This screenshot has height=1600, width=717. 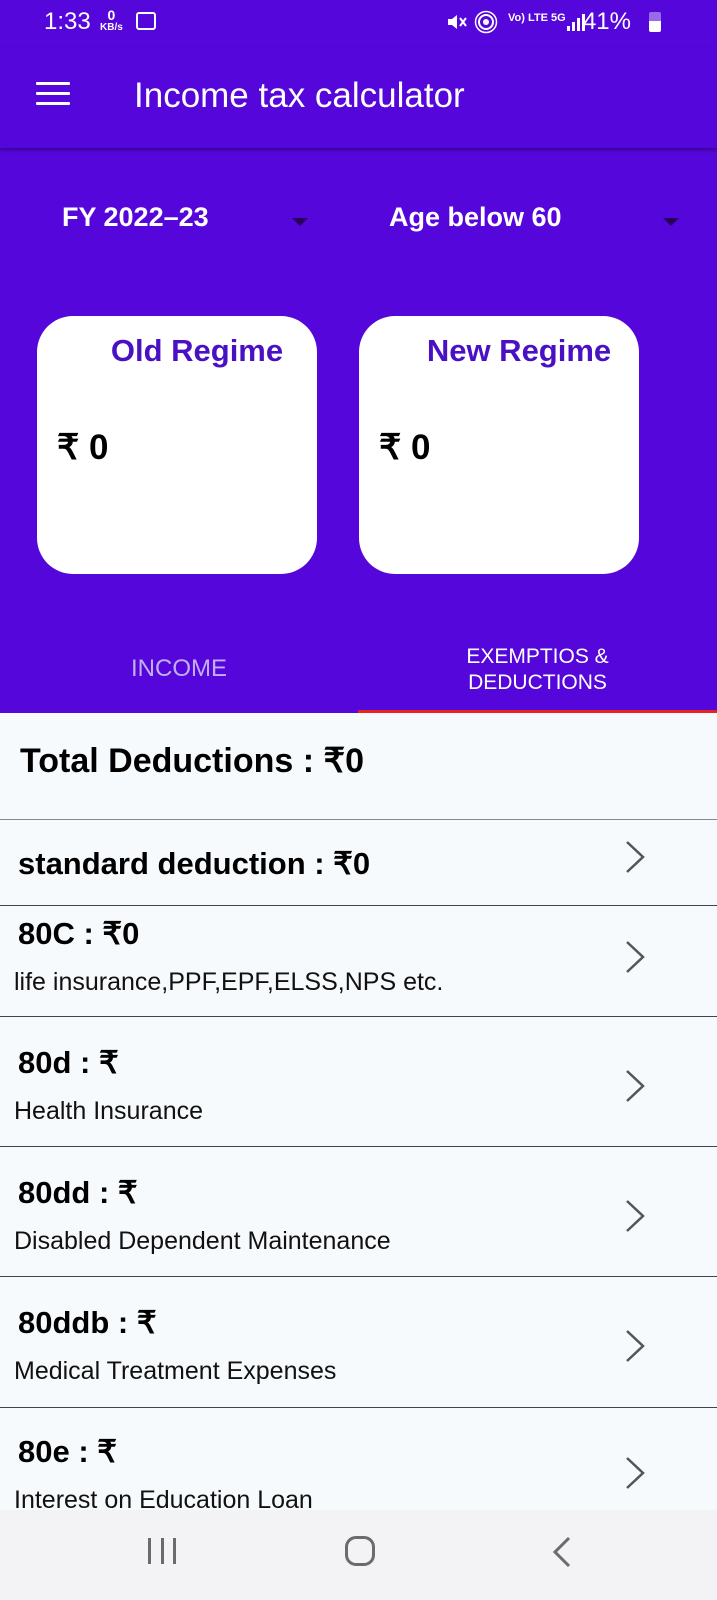 What do you see at coordinates (67, 21) in the screenshot?
I see `status-time: 1:33` at bounding box center [67, 21].